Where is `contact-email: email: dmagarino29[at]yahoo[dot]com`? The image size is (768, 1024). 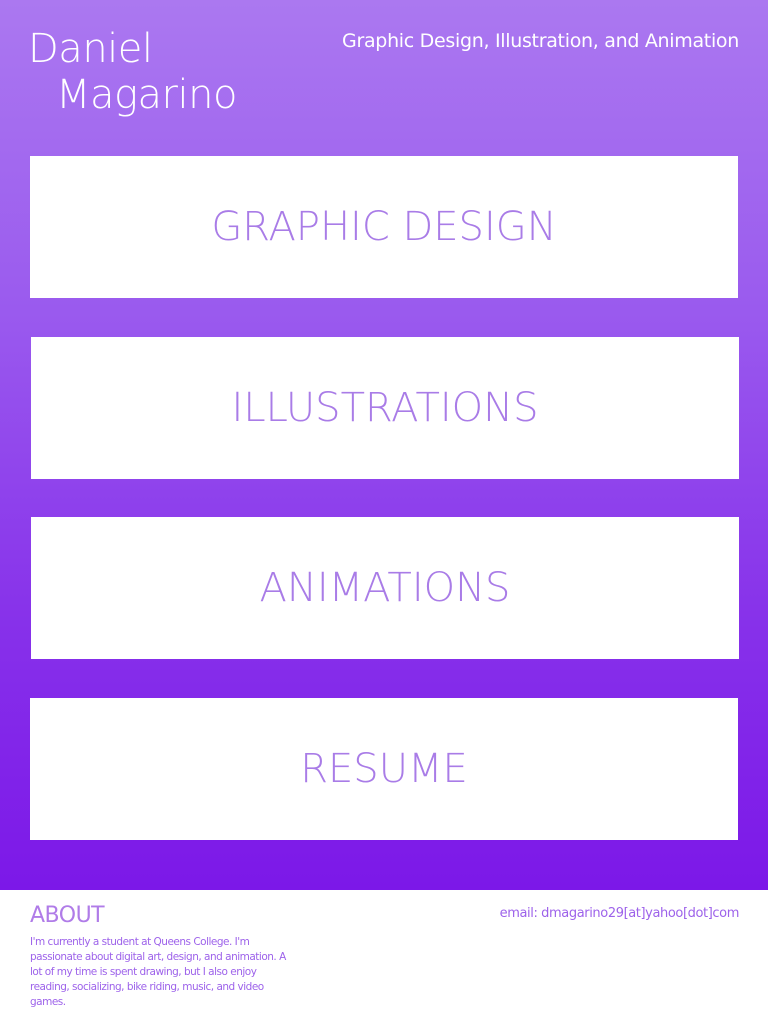 contact-email: email: dmagarino29[at]yahoo[dot]com is located at coordinates (620, 914).